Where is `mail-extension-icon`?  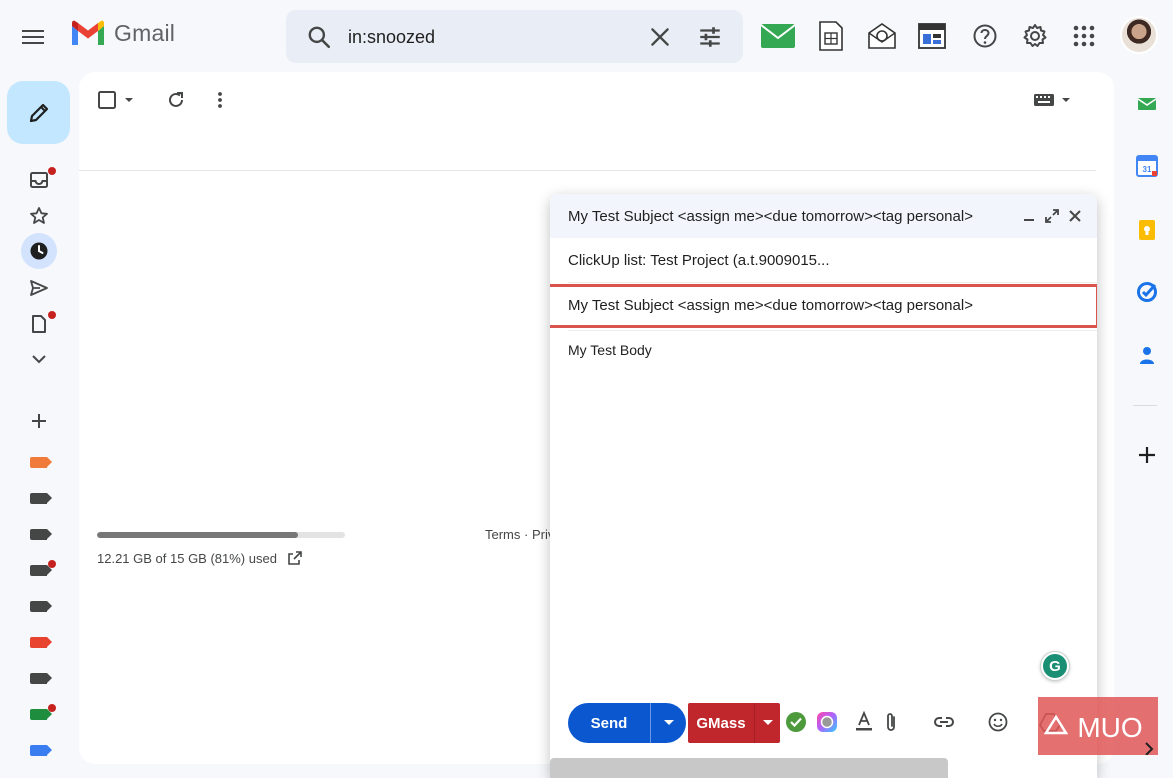
mail-extension-icon is located at coordinates (778, 36).